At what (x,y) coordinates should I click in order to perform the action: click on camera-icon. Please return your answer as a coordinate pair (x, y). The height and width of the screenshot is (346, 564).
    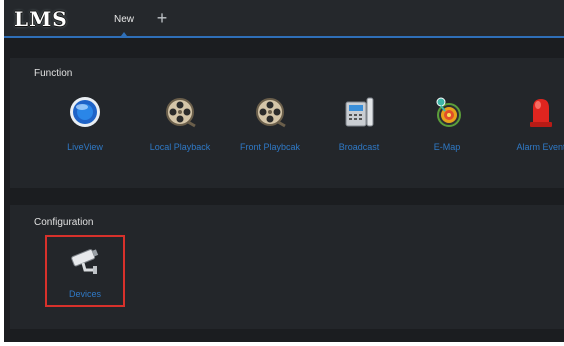
    Looking at the image, I should click on (85, 259).